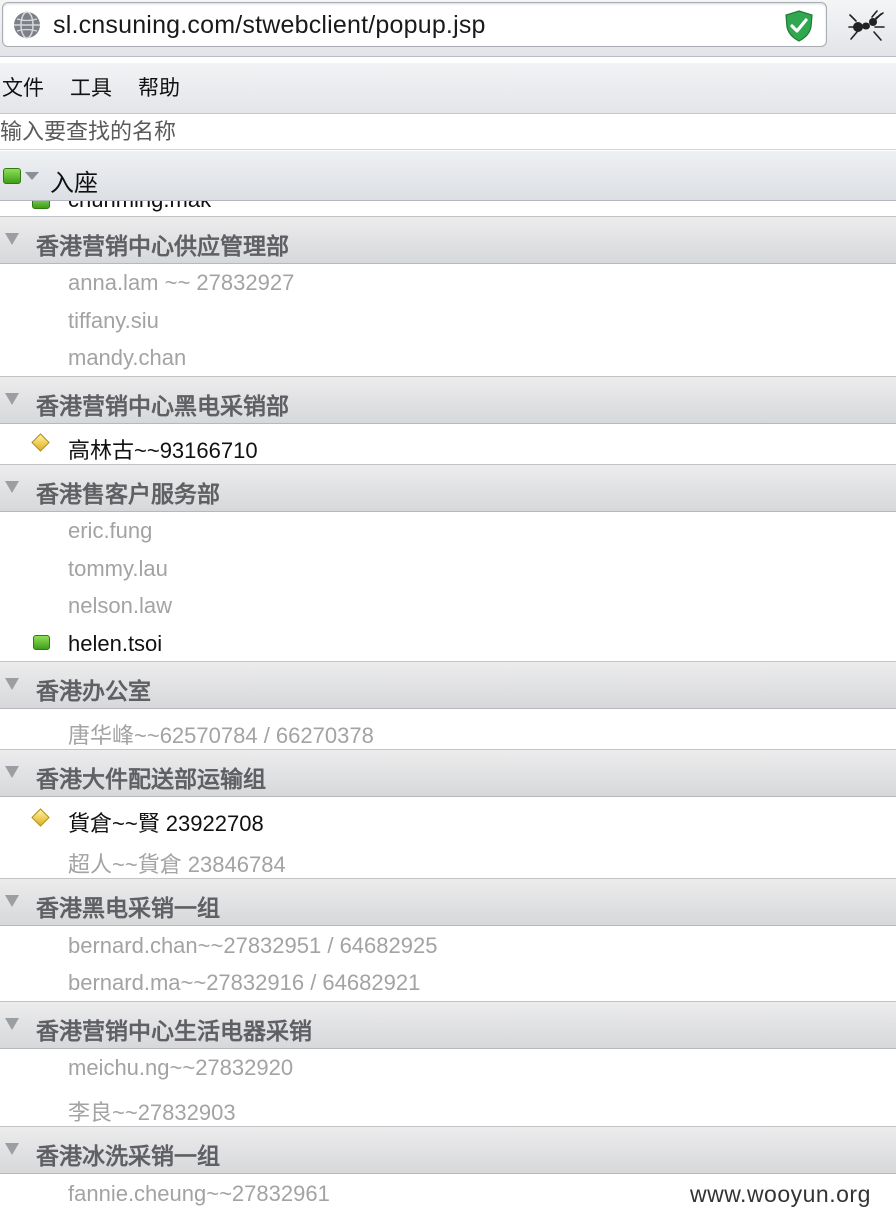 This screenshot has height=1224, width=896. Describe the element at coordinates (162, 246) in the screenshot. I see `group-name: 香港营销中心供应管理部` at that location.